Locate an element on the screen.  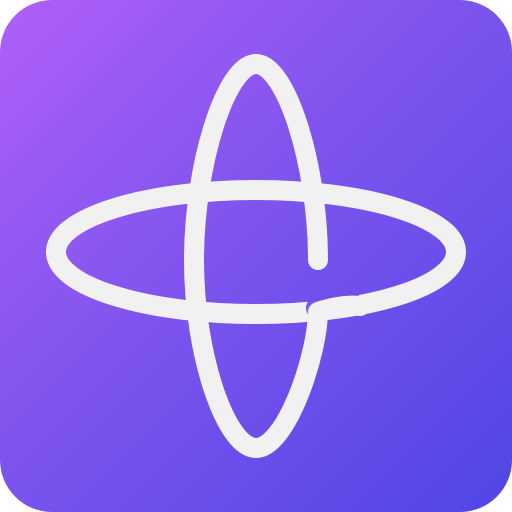
vertical-ellipse-back is located at coordinates (287, 162).